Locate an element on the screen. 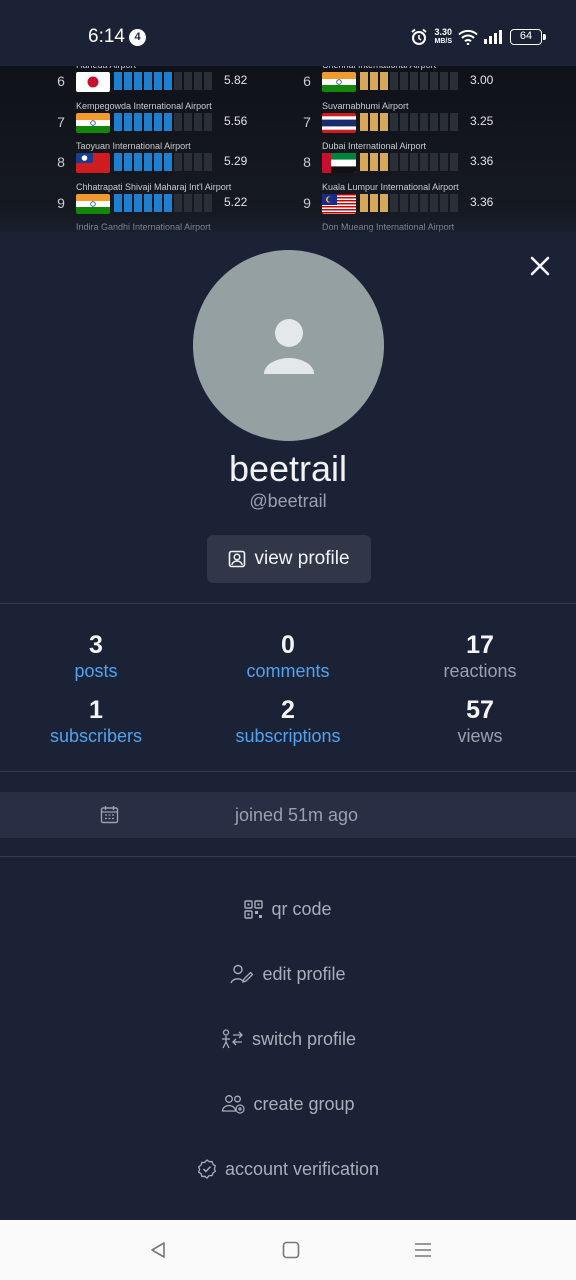  stat-reactions: 17 reactions is located at coordinates (480, 656).